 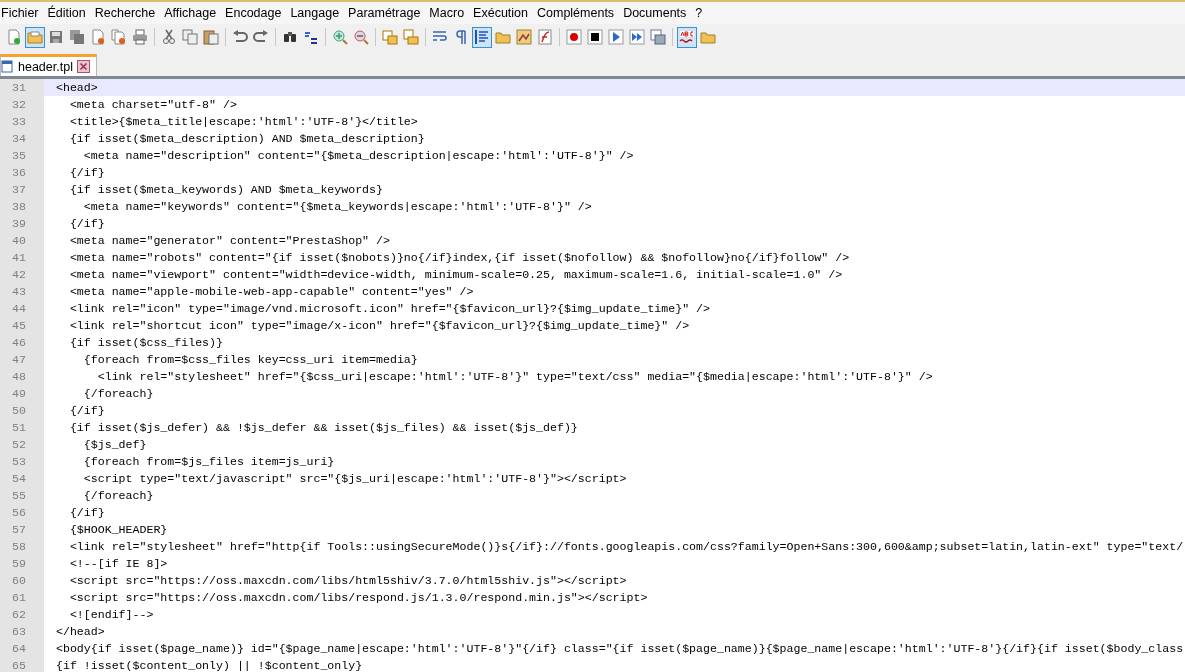 I want to click on code-line: <script src="https://oss.maxcdn.com/libs/html5shiv/3.7.0/html5shiv.js"></script>, so click(x=348, y=581).